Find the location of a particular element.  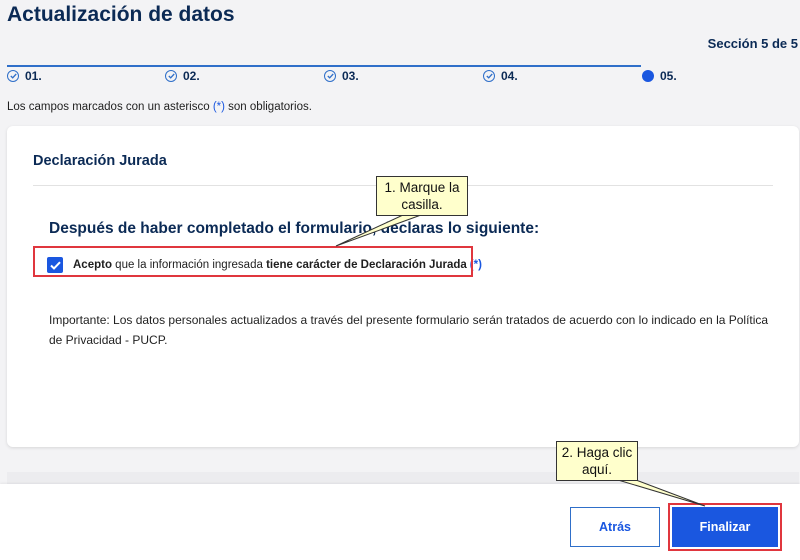

finish-highlight-box is located at coordinates (725, 527).